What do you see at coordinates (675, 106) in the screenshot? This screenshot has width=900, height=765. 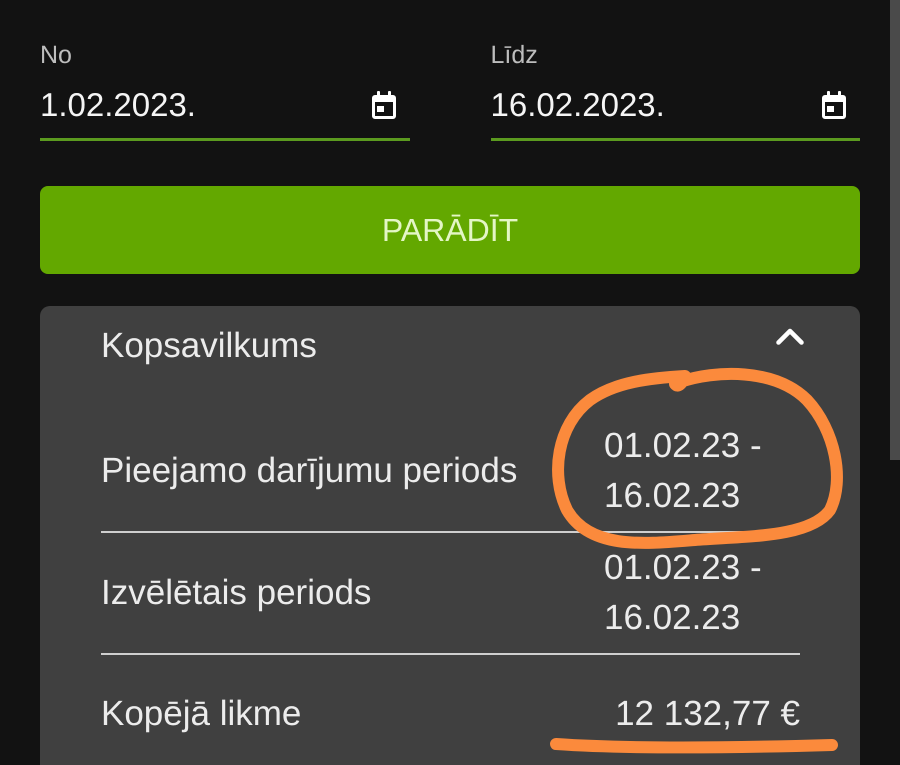 I see `date-field: 16.02.2023.` at bounding box center [675, 106].